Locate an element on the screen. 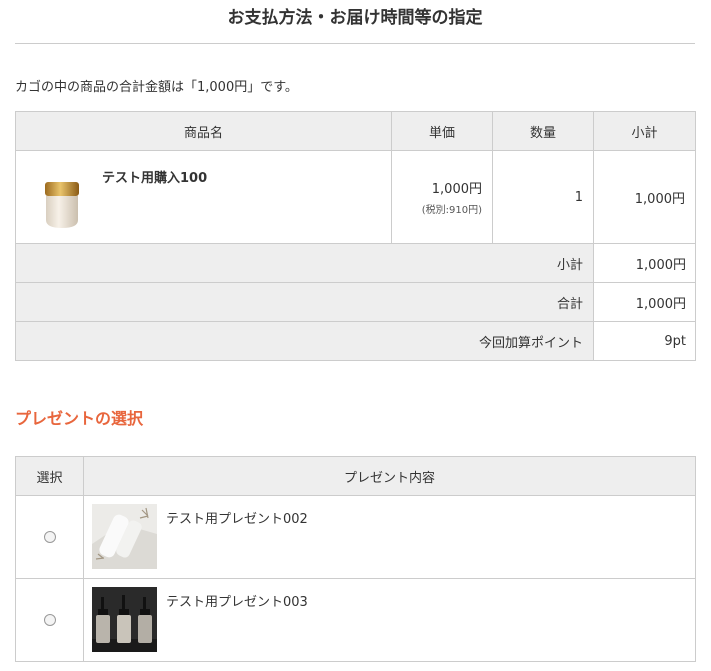 Image resolution: width=711 pixels, height=671 pixels. present-row: テスト用プレゼント003 is located at coordinates (355, 620).